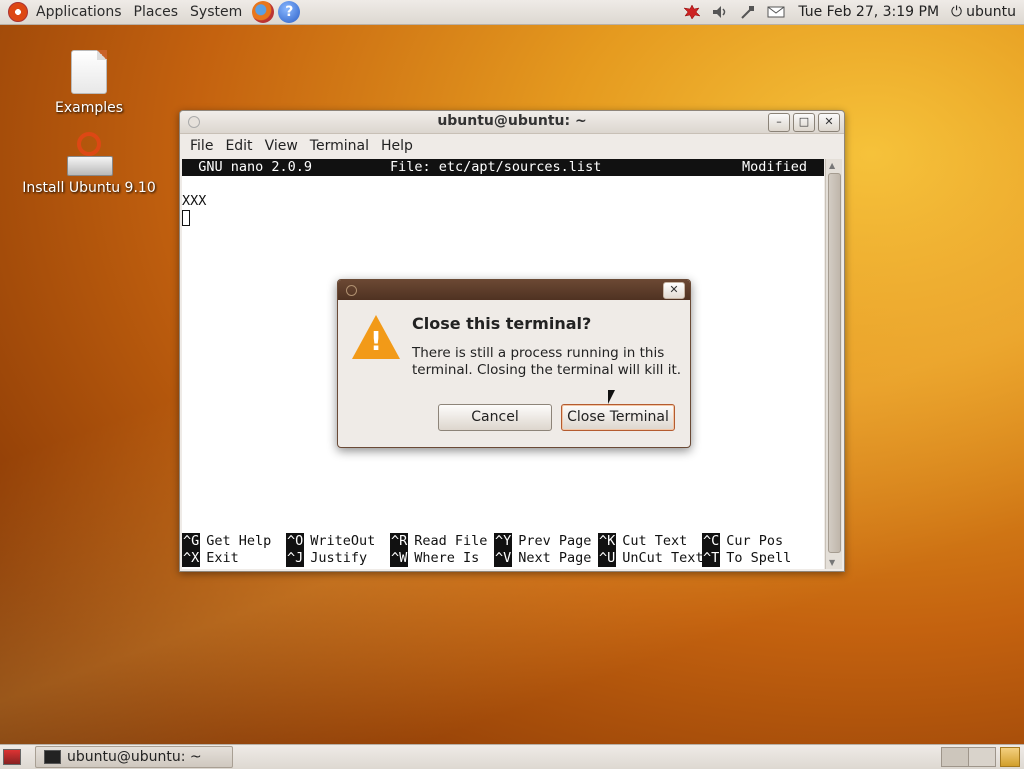 This screenshot has height=769, width=1024. Describe the element at coordinates (720, 12) in the screenshot. I see `volume-icon` at that location.